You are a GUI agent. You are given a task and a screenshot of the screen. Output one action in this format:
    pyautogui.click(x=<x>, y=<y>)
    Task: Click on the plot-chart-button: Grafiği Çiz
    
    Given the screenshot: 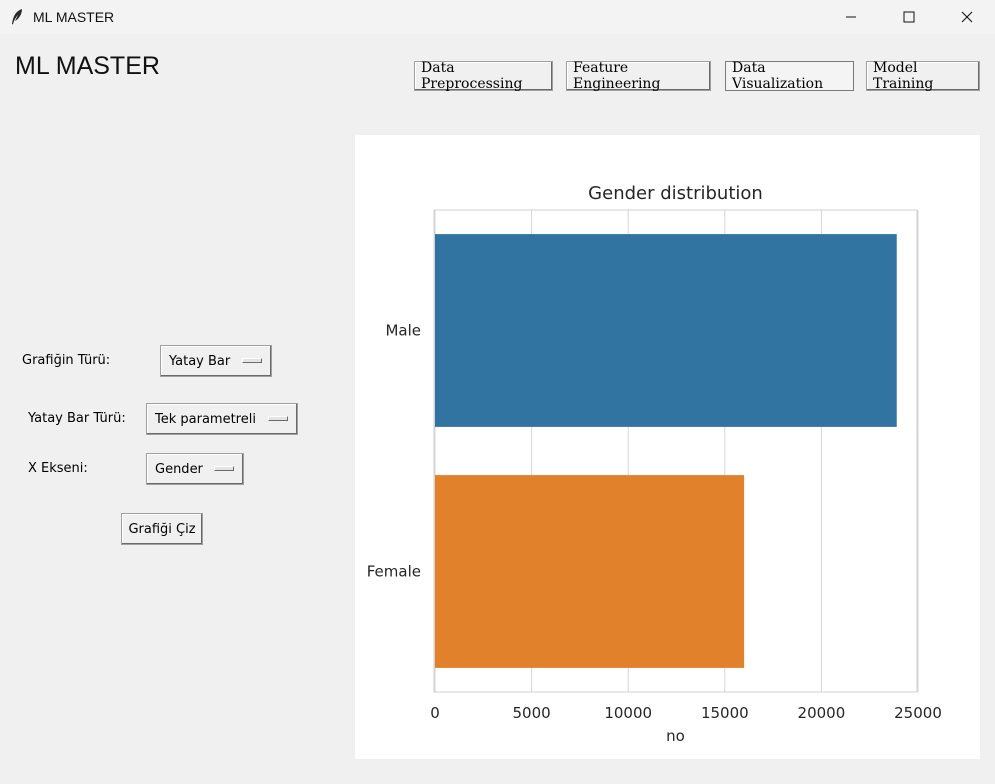 What is the action you would take?
    pyautogui.click(x=162, y=529)
    